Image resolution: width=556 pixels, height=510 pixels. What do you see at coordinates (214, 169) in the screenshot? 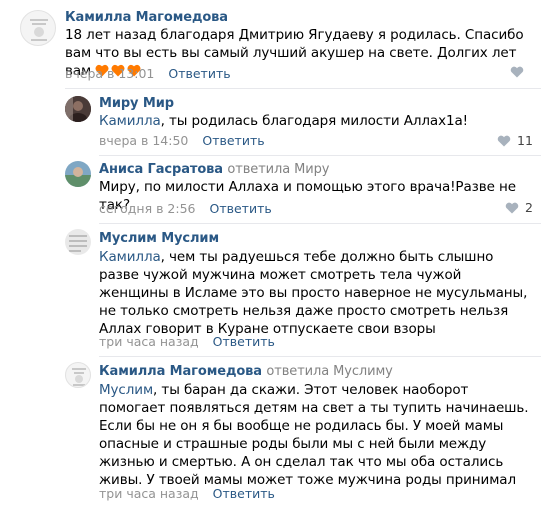
I see `comment-author: Аниса Гасратова ответила Миру` at bounding box center [214, 169].